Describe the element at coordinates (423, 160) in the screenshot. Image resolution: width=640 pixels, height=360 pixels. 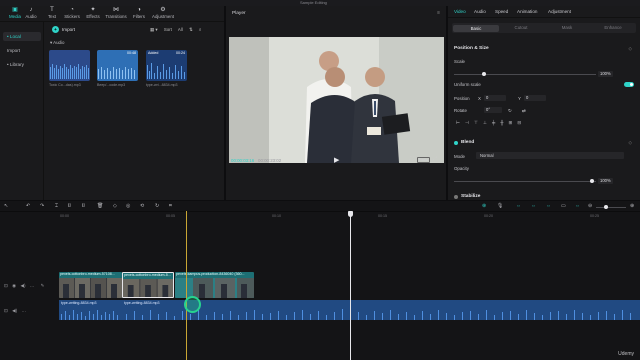
I see `ratio-button: Ratio` at that location.